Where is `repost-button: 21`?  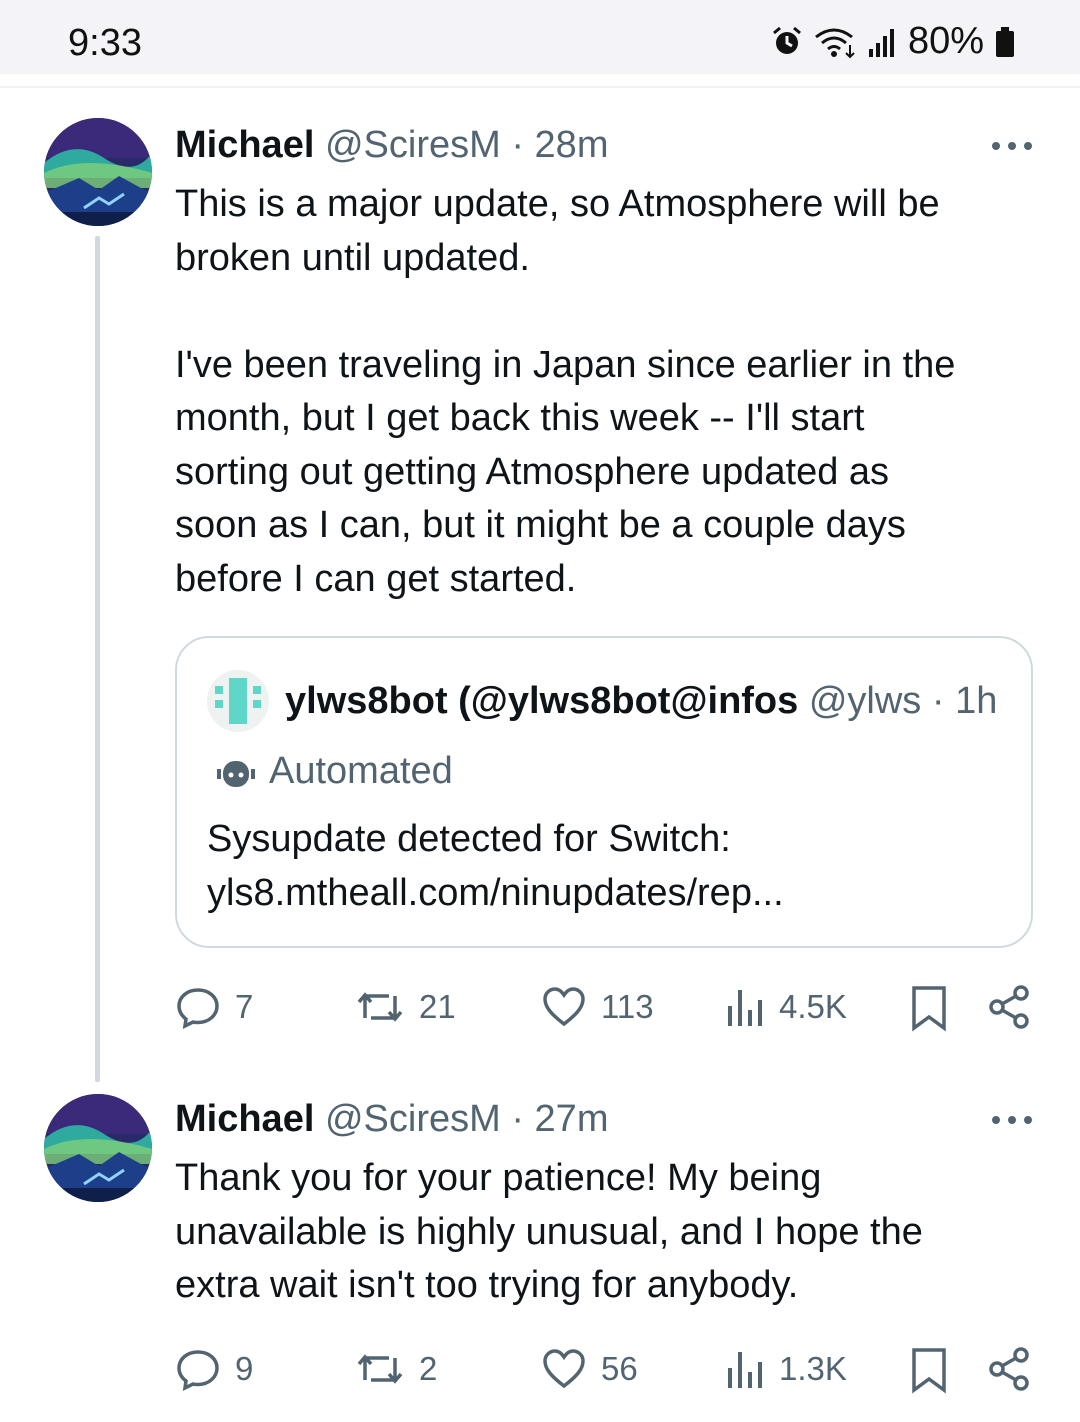 repost-button: 21 is located at coordinates (405, 1007).